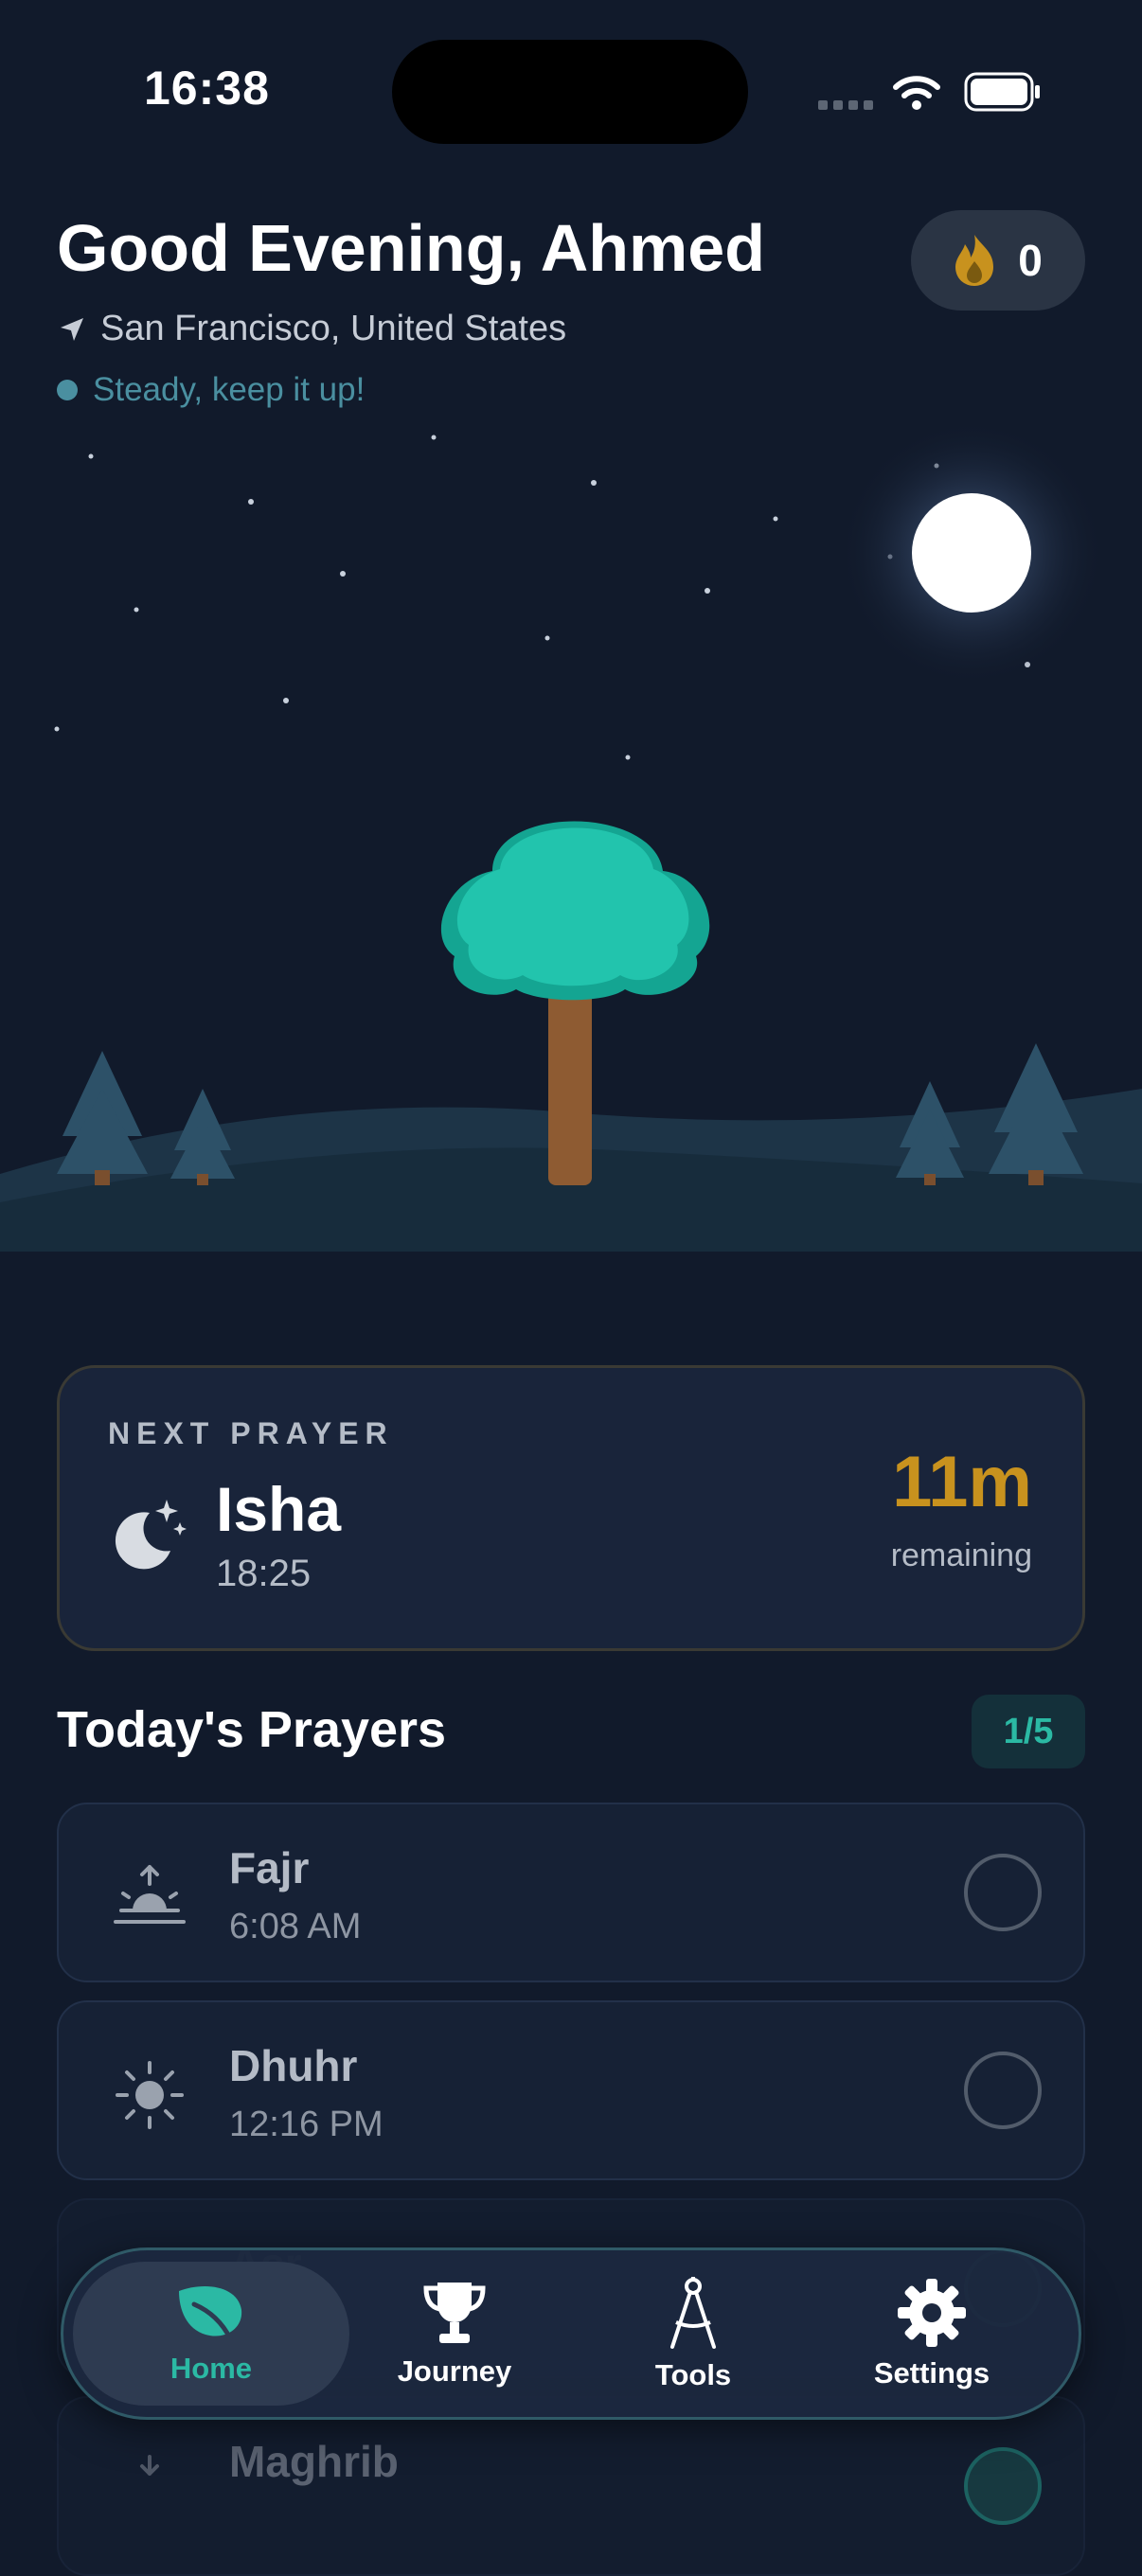  What do you see at coordinates (998, 261) in the screenshot?
I see `streak-badge: 0` at bounding box center [998, 261].